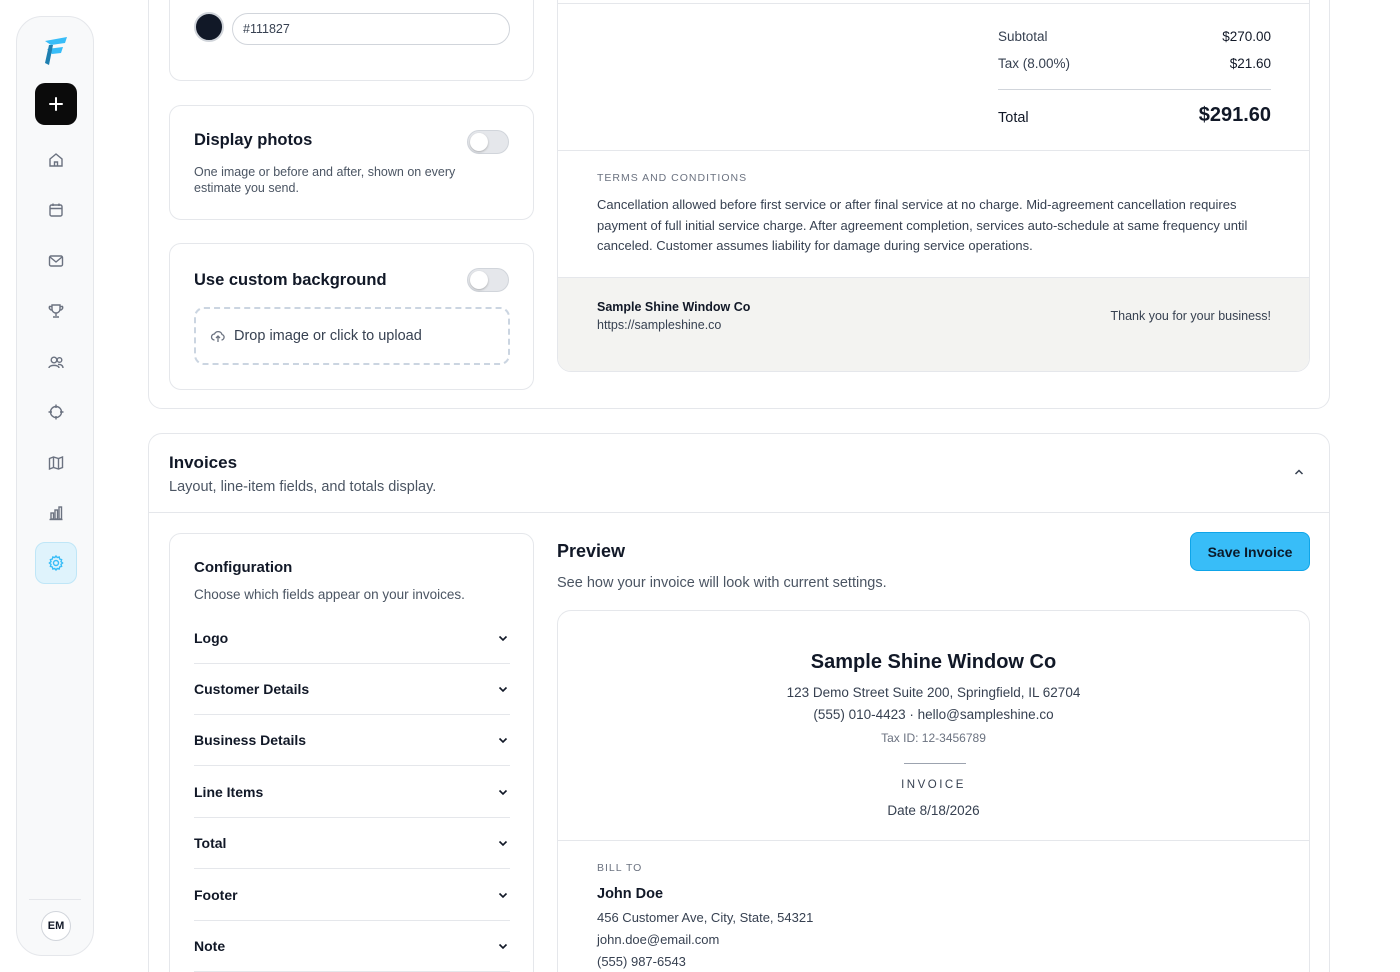 This screenshot has height=972, width=1400. What do you see at coordinates (352, 638) in the screenshot?
I see `config-item-logo: Logo` at bounding box center [352, 638].